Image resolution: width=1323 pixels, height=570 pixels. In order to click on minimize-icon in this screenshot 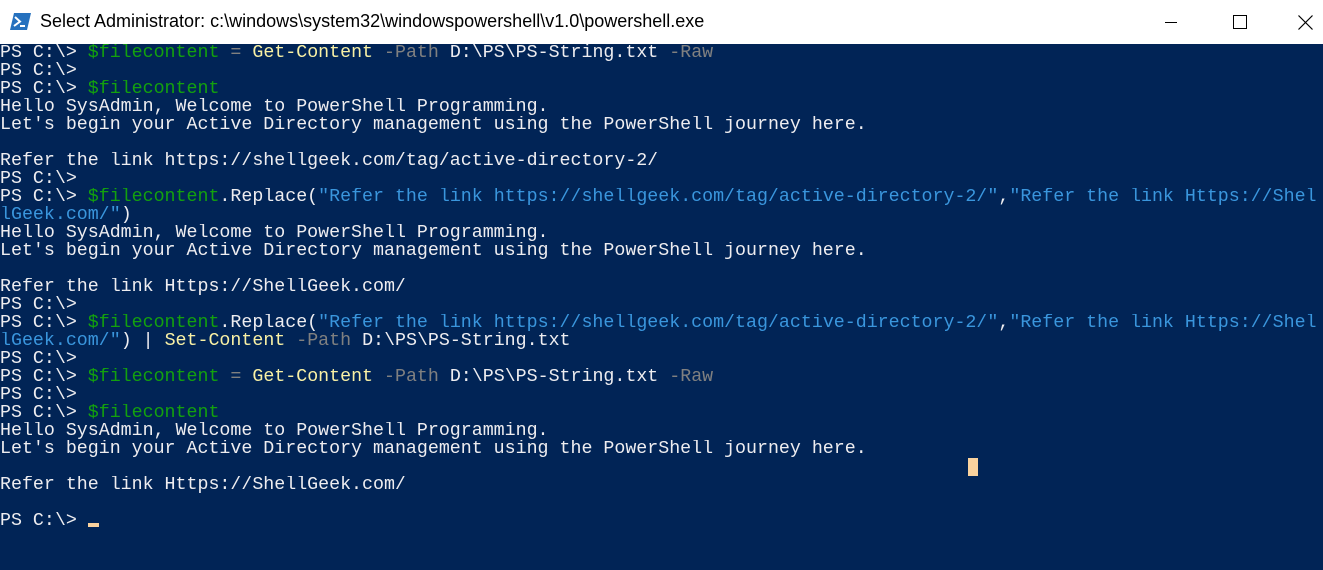, I will do `click(1171, 22)`.